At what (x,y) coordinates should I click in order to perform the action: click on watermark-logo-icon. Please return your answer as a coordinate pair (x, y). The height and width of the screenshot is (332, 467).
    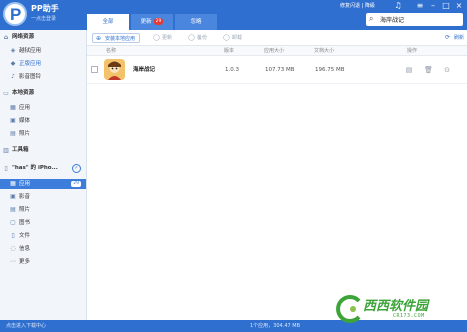
    Looking at the image, I should click on (348, 309).